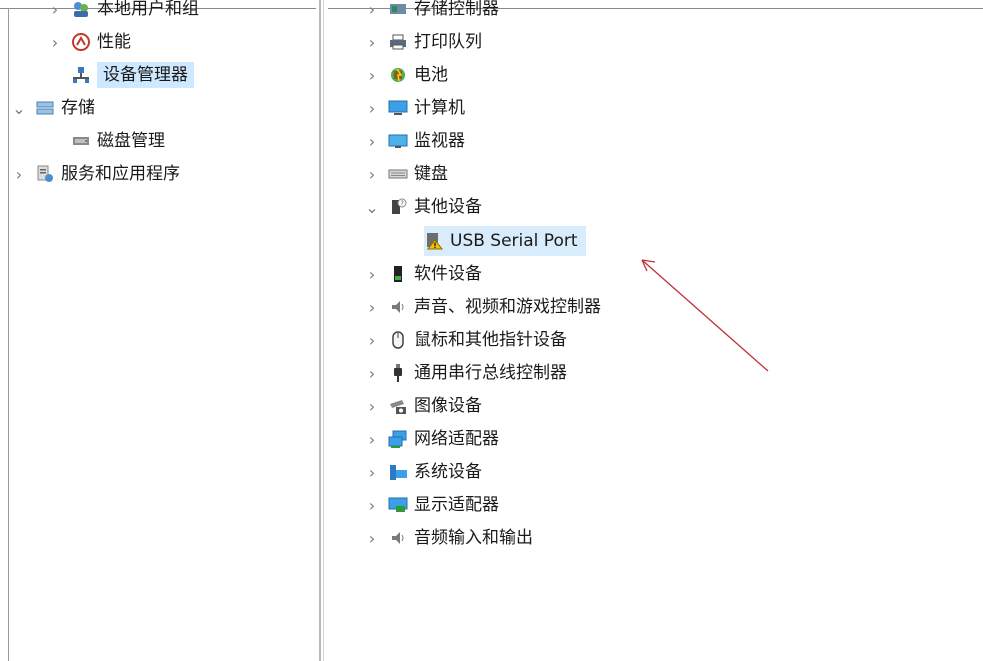 This screenshot has height=661, width=983. Describe the element at coordinates (322, 330) in the screenshot. I see `pane-splitter` at that location.